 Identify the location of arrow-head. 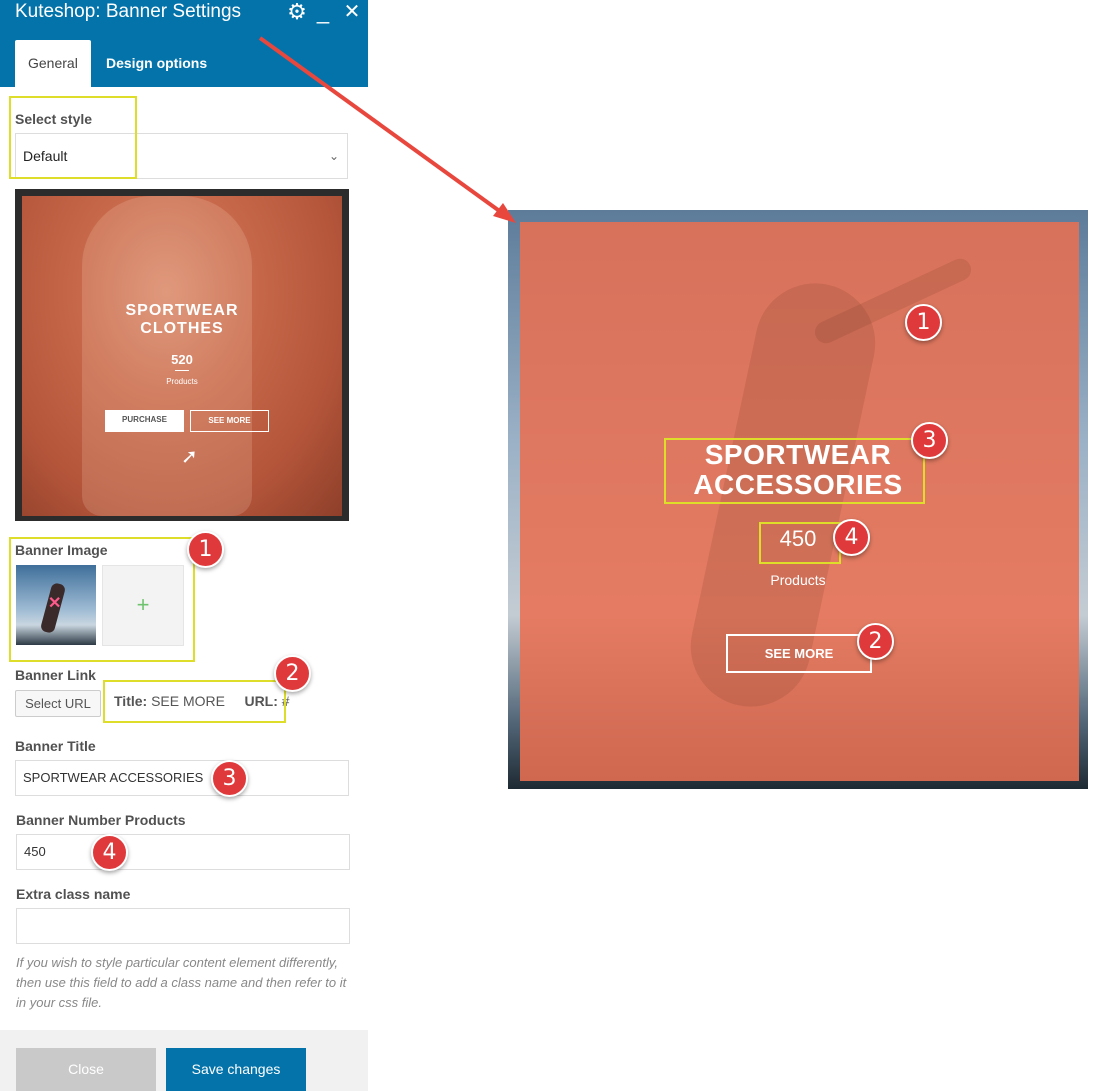
(504, 213).